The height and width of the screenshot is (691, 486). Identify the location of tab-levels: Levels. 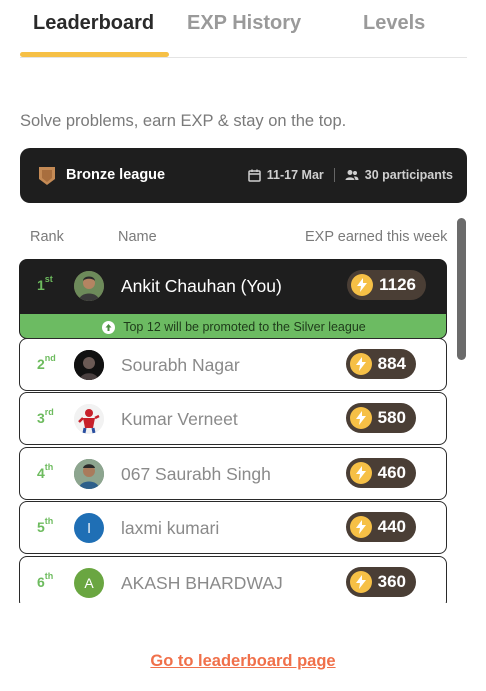
(394, 23).